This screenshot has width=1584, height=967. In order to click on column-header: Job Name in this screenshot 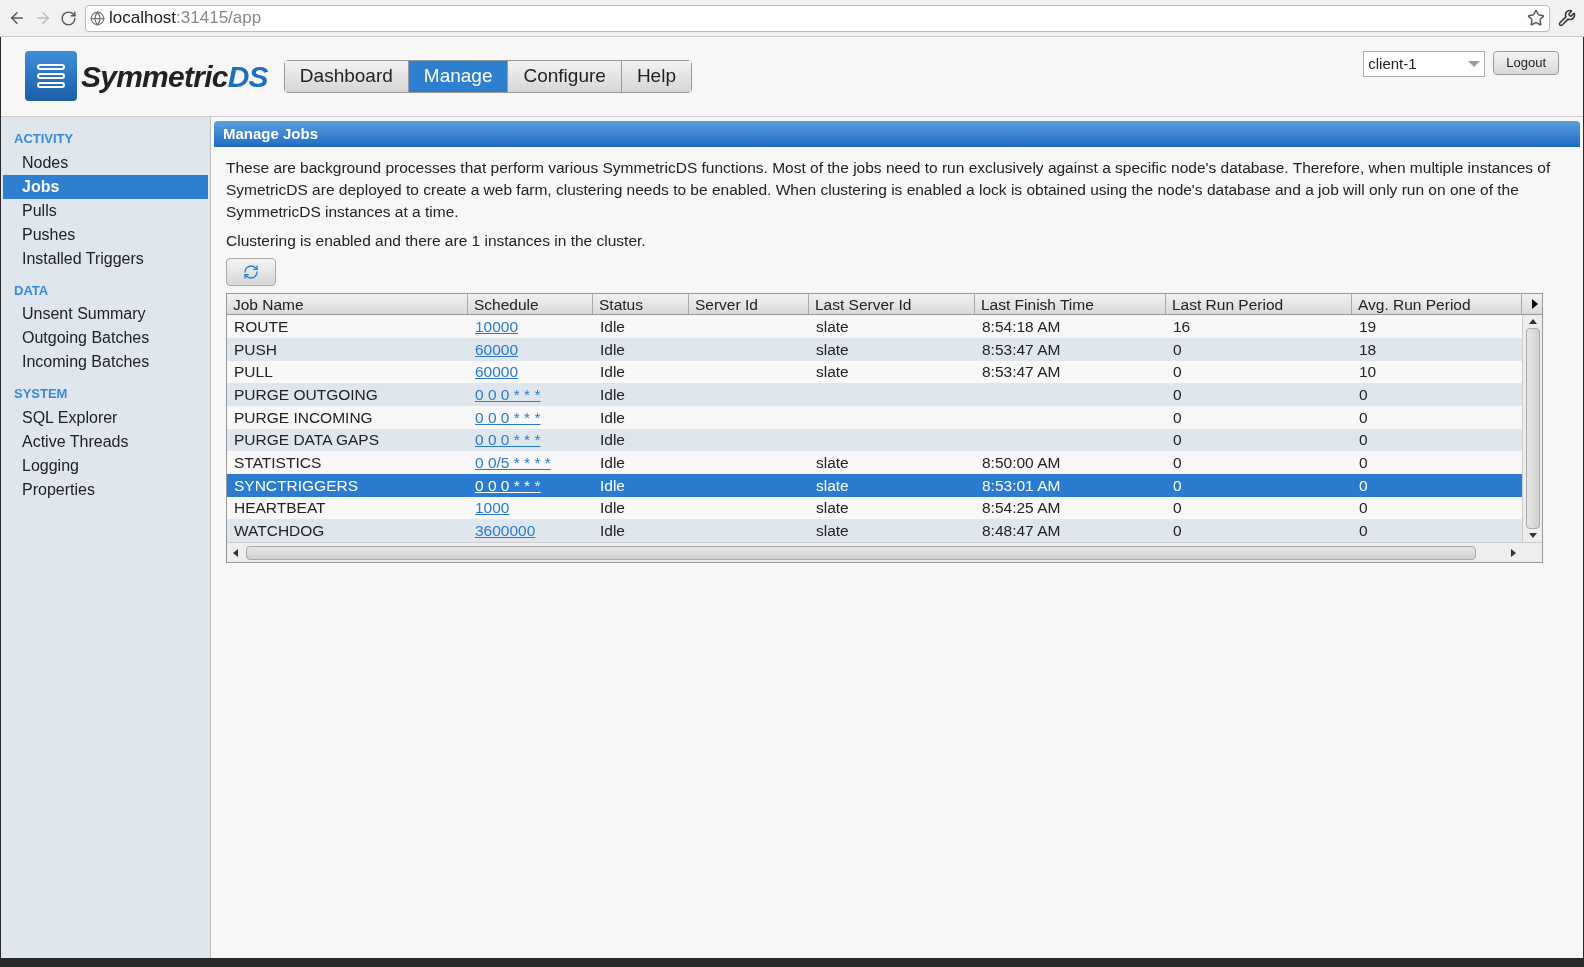, I will do `click(347, 304)`.